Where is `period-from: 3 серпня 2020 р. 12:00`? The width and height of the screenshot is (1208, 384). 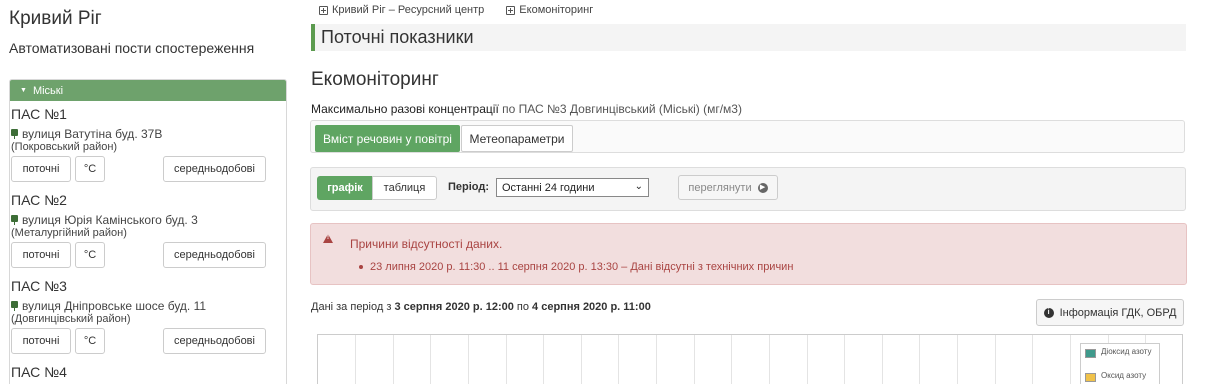
period-from: 3 серпня 2020 р. 12:00 is located at coordinates (454, 307).